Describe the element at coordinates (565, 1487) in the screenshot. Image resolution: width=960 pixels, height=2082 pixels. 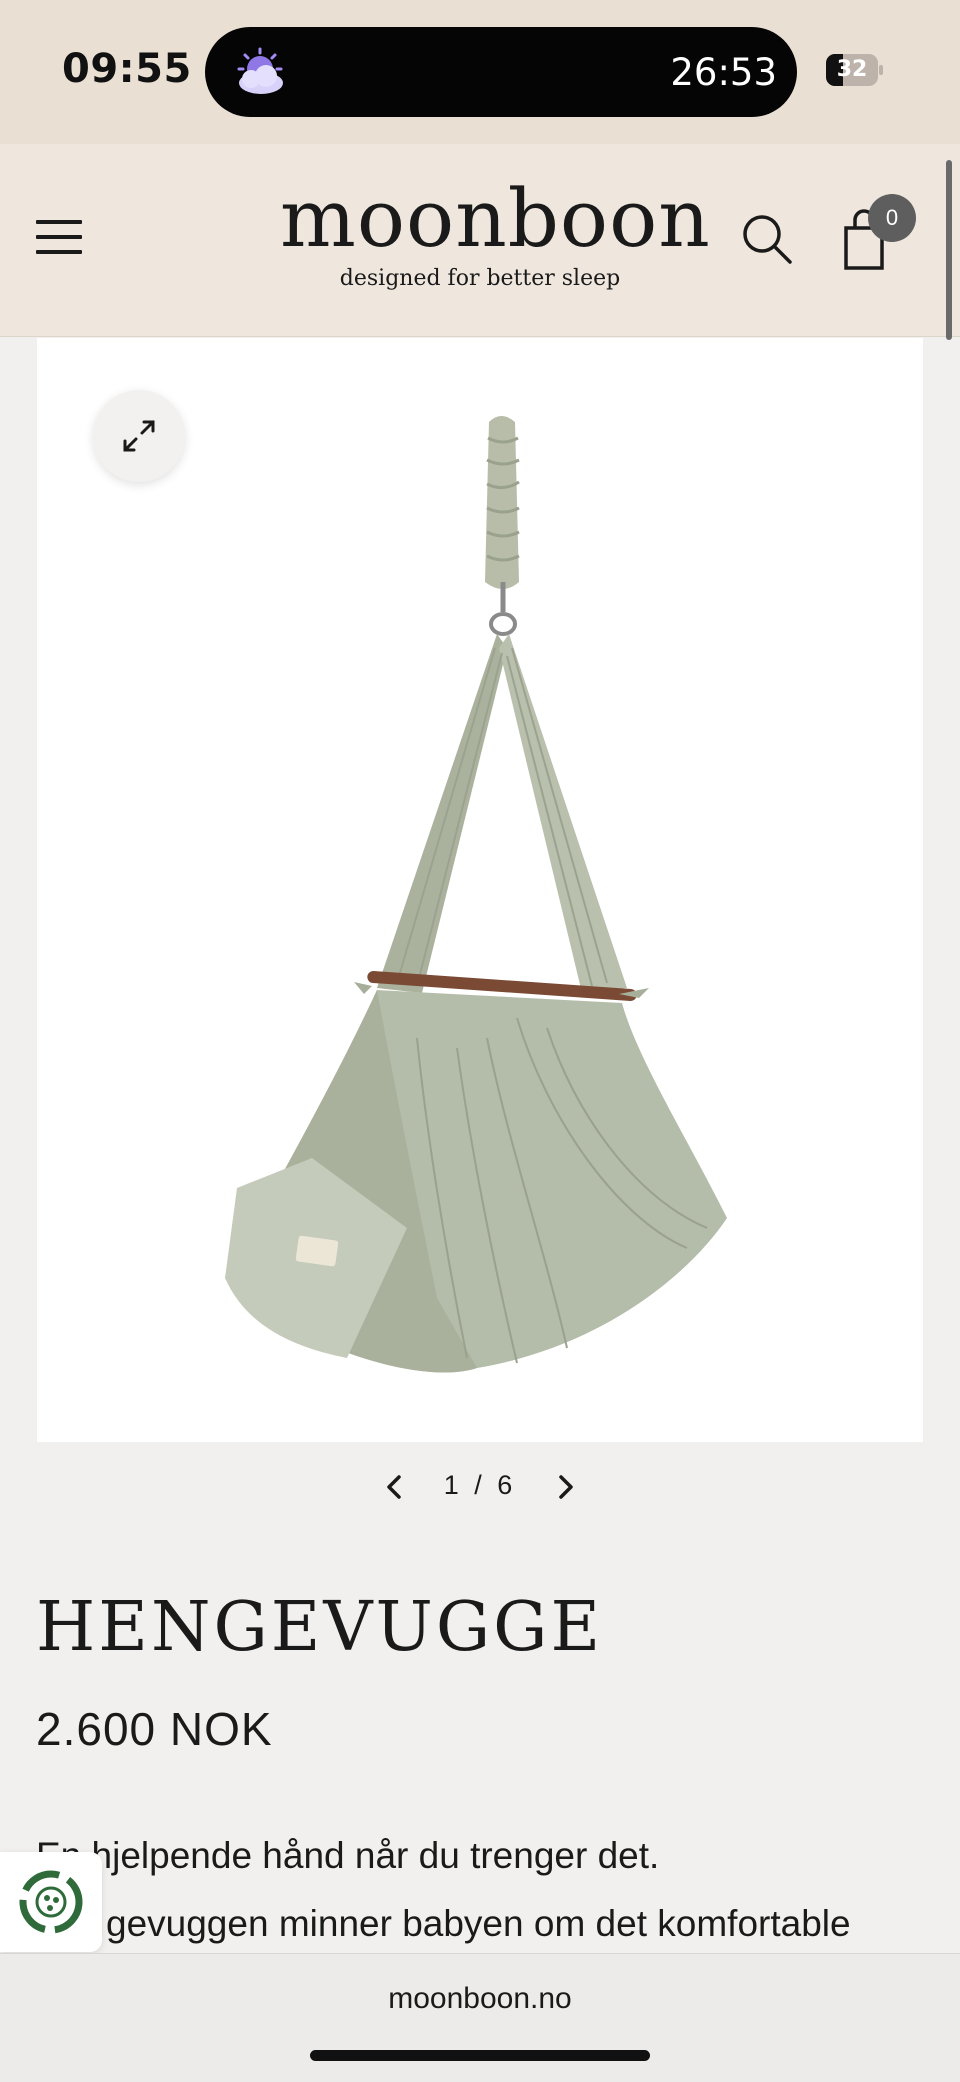
I see `chevron-right-icon` at that location.